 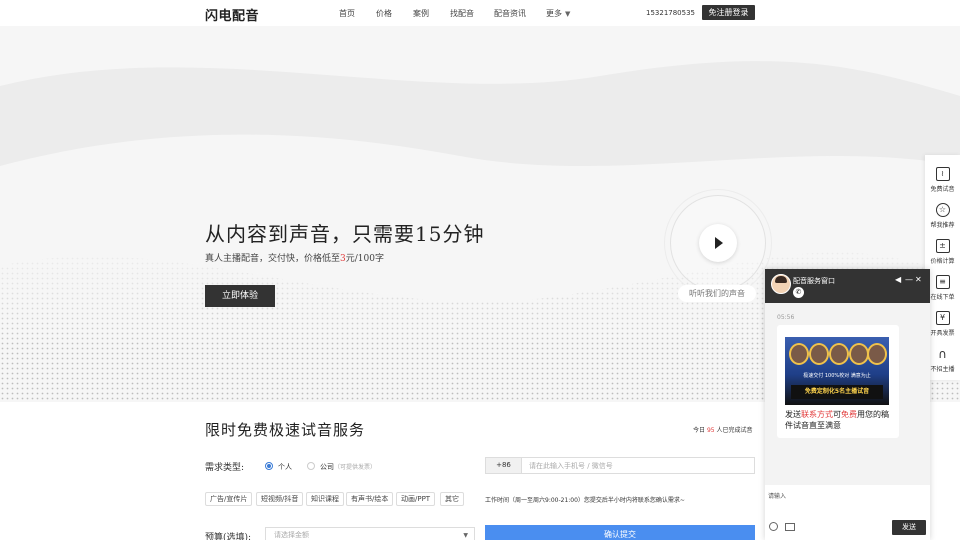 I want to click on sidebar-item-price-calc: ± 价格计算, so click(x=942, y=252).